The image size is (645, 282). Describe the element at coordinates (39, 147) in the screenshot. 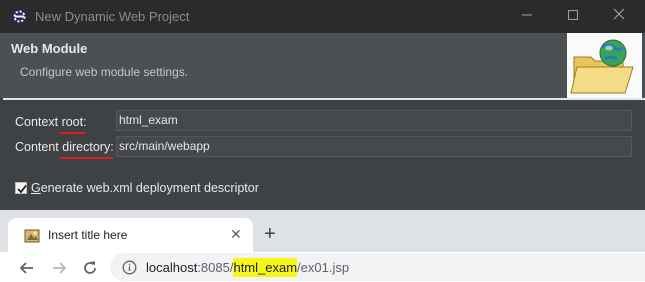

I see `content-directory-label-prefix: Content` at that location.